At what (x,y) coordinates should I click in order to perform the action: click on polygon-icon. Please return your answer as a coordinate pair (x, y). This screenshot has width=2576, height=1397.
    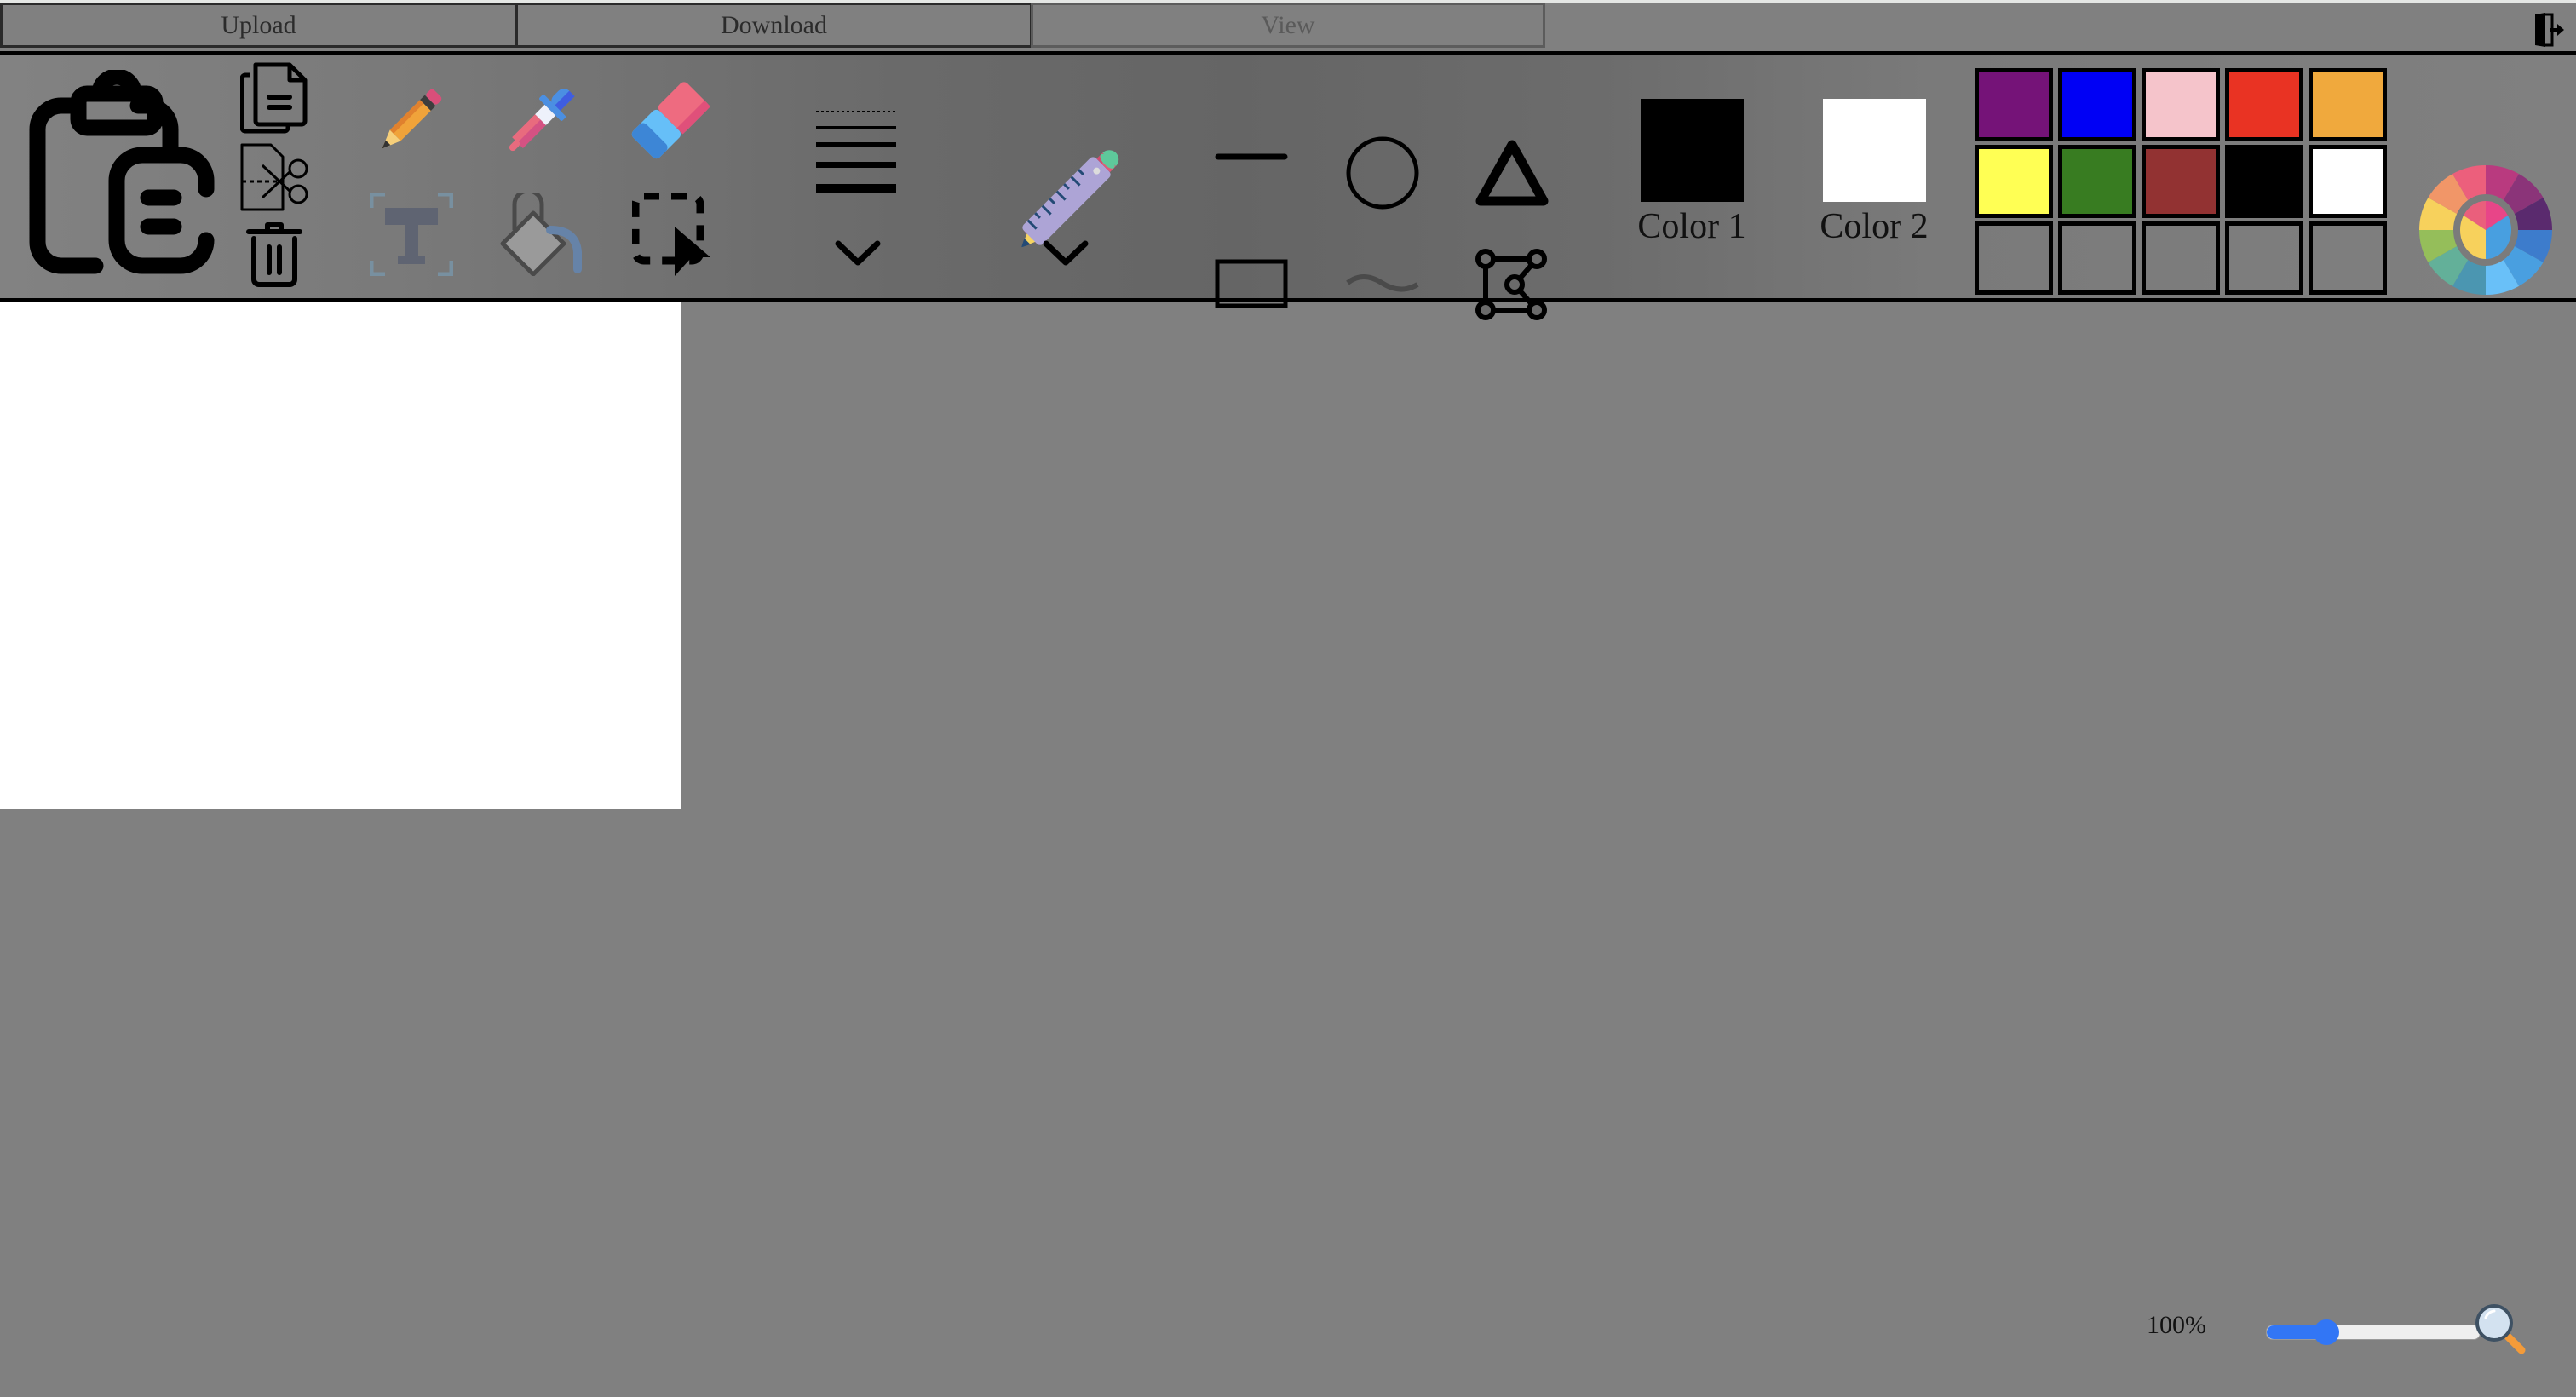
    Looking at the image, I should click on (1511, 284).